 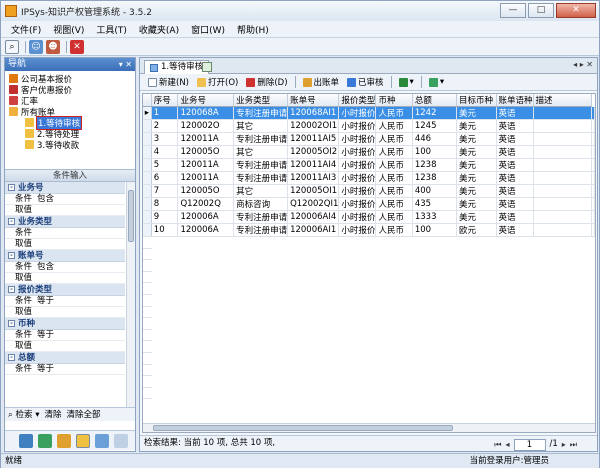 What do you see at coordinates (165, 178) in the screenshot?
I see `table-cell: 6` at bounding box center [165, 178].